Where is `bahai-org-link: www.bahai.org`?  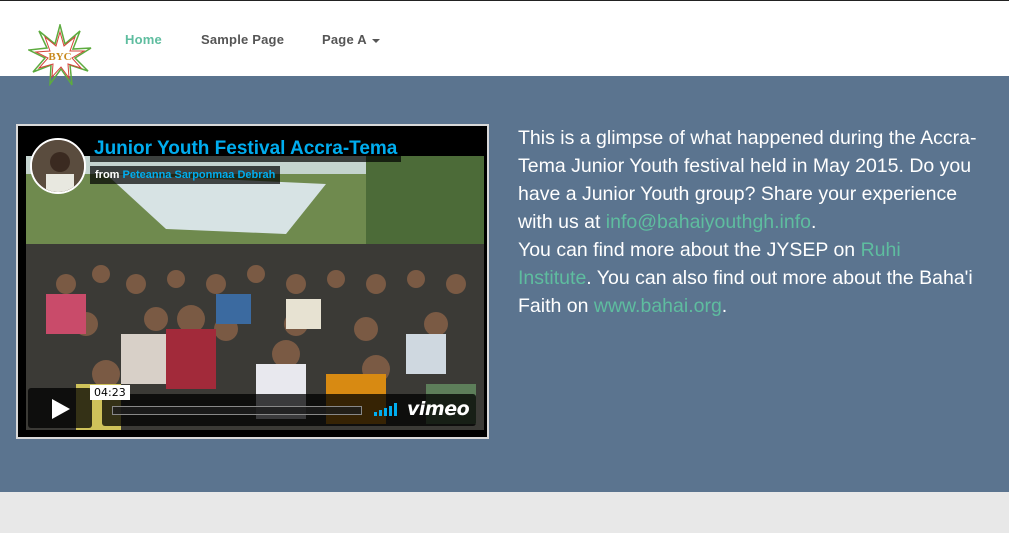
bahai-org-link: www.bahai.org is located at coordinates (658, 306).